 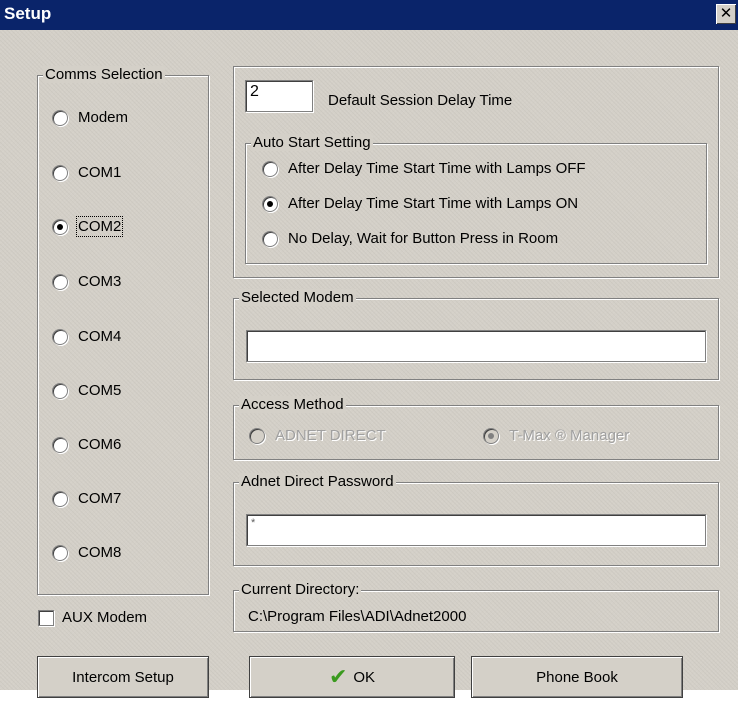 I want to click on current-directory-value: C:\Program Files\ADI\Adnet2000, so click(x=357, y=616).